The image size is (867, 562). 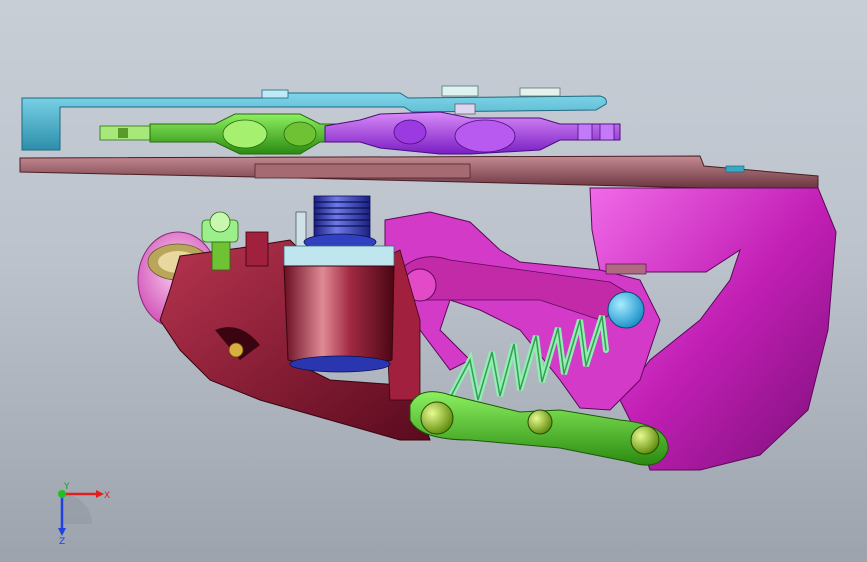 What do you see at coordinates (472, 129) in the screenshot?
I see `right-chain-assembly` at bounding box center [472, 129].